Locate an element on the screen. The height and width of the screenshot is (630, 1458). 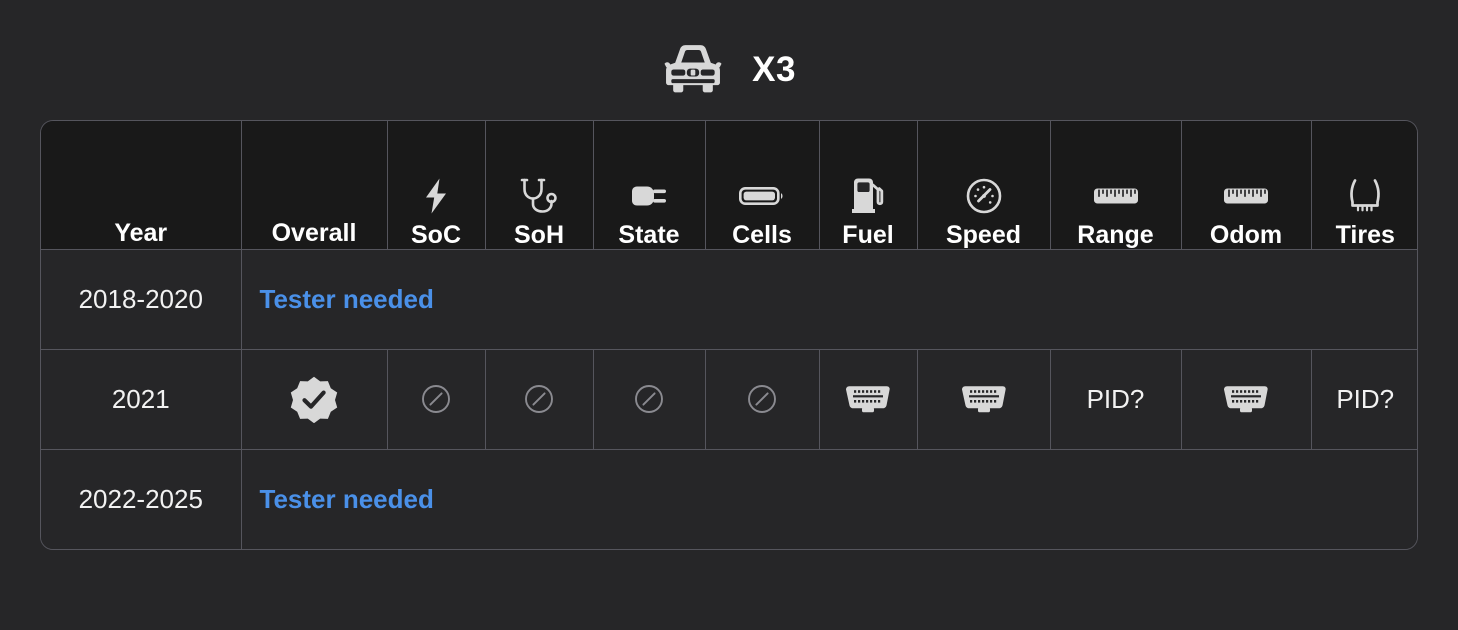
cell-cells is located at coordinates (762, 399).